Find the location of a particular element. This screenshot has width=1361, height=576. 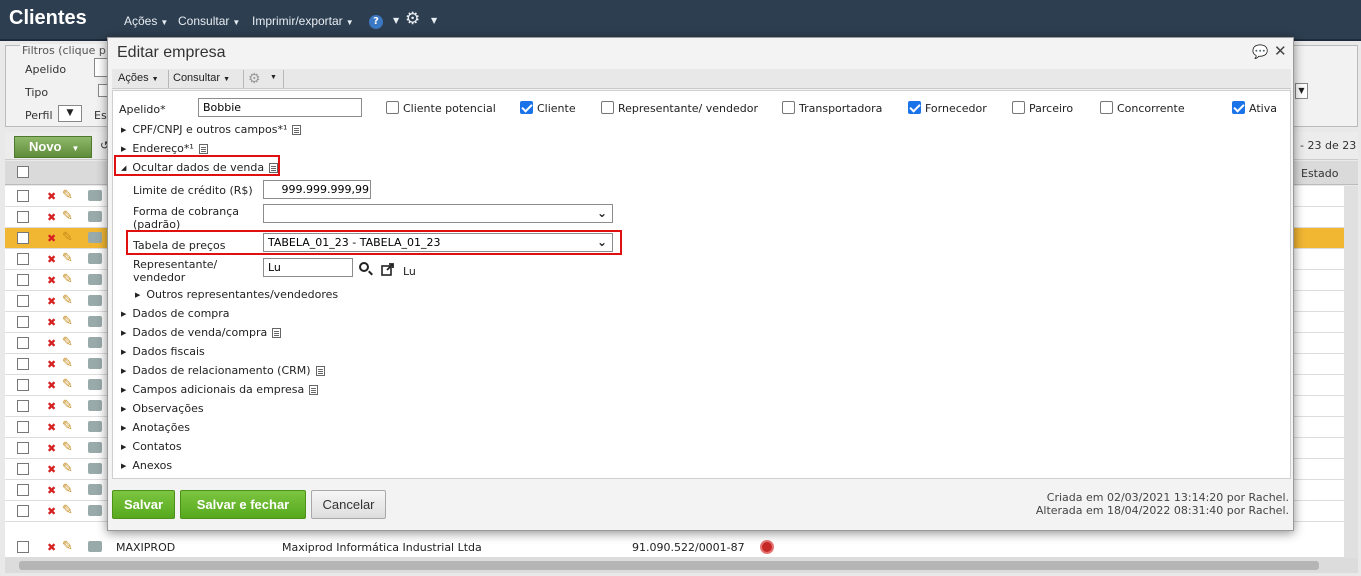

close-icon: ✕ is located at coordinates (1280, 51).